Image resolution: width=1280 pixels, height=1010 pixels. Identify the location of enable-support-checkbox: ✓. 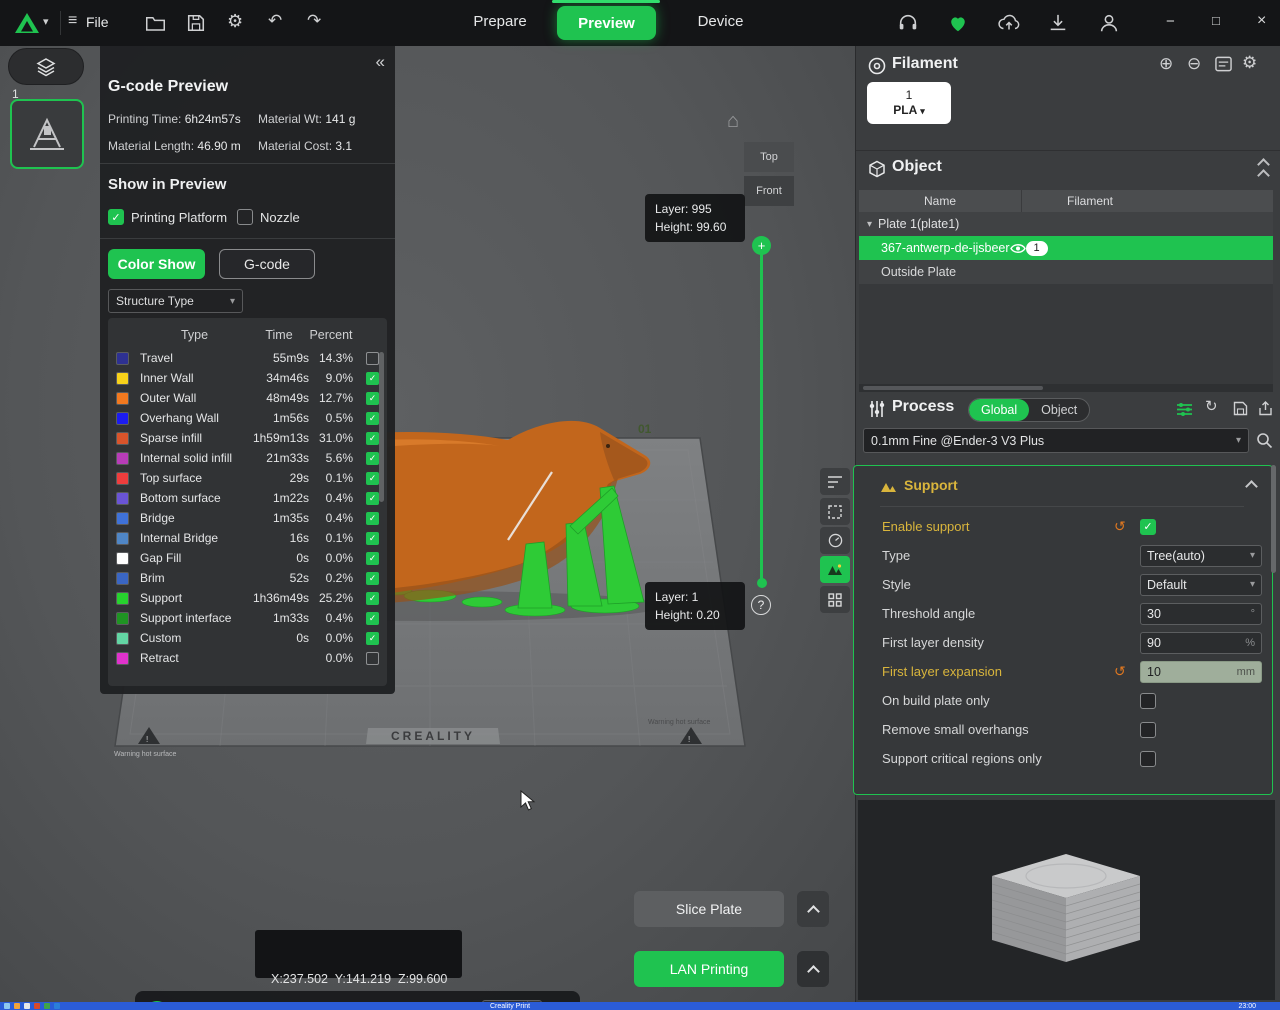
(1148, 526).